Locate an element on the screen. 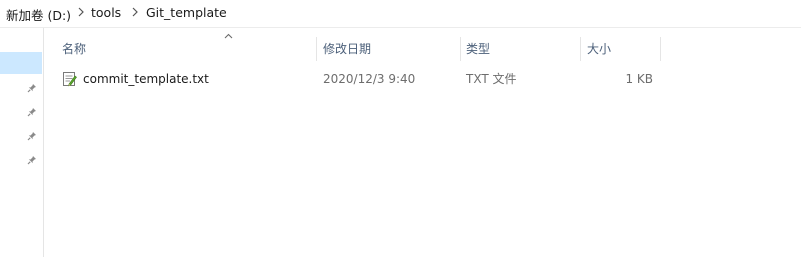 The height and width of the screenshot is (257, 801). breadcrumb-item-drive: 新加卷 (D:) is located at coordinates (38, 14).